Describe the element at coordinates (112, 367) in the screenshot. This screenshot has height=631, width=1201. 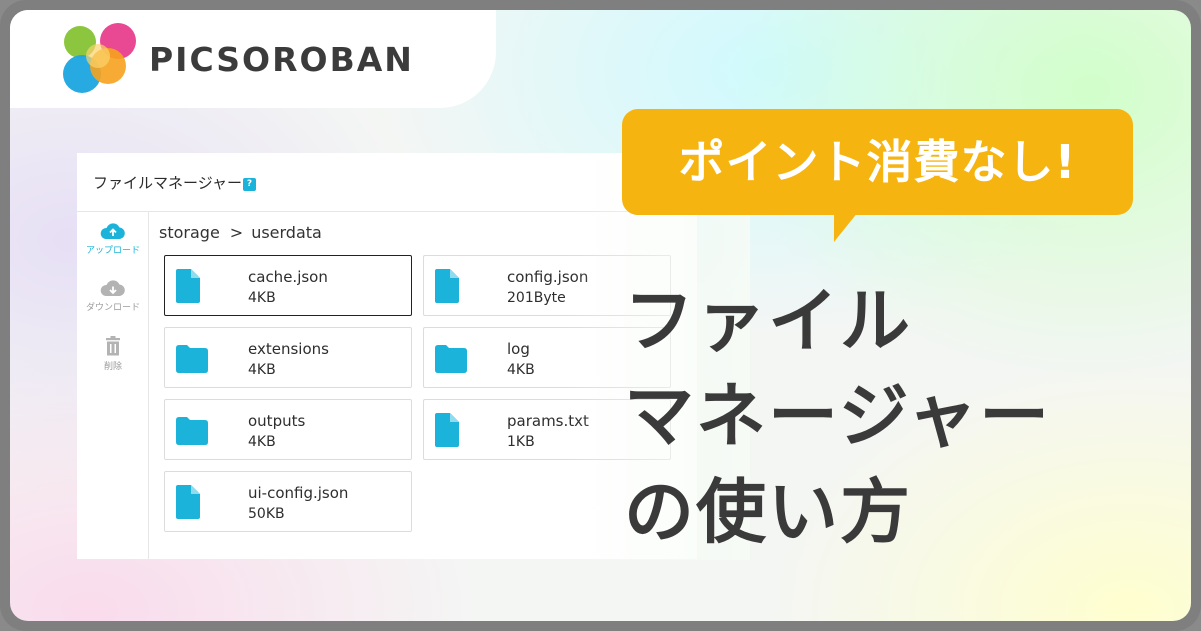
I see `delete-label: 削除` at that location.